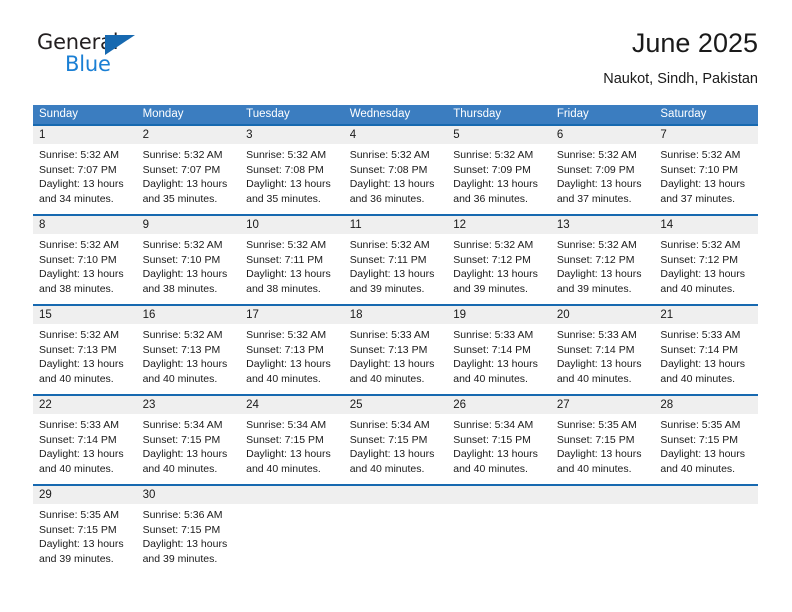 Image resolution: width=792 pixels, height=612 pixels. I want to click on day-number: 30, so click(188, 495).